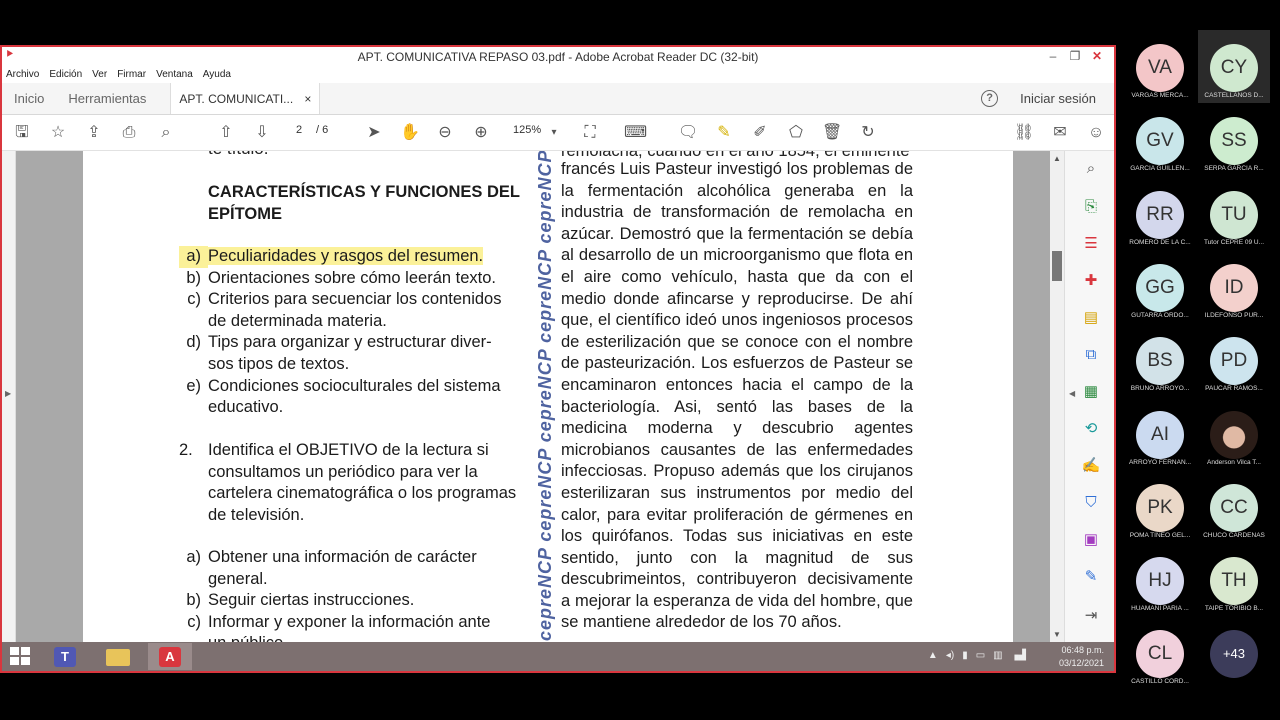  What do you see at coordinates (1091, 616) in the screenshot?
I see `collapse-panel-icon: ⇥` at bounding box center [1091, 616].